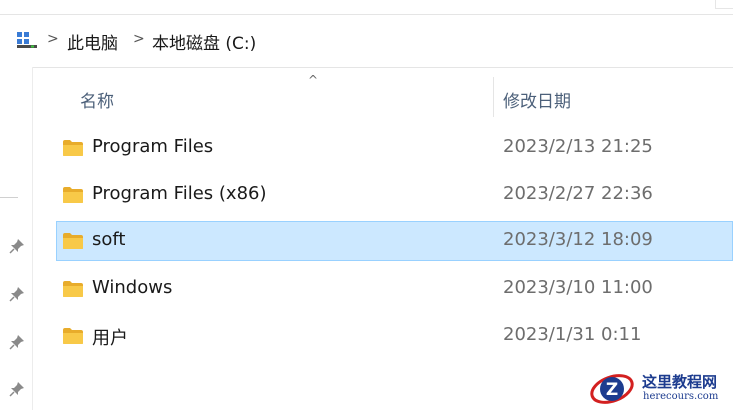 The width and height of the screenshot is (733, 410). What do you see at coordinates (313, 80) in the screenshot?
I see `sort-ascending-icon: ^` at bounding box center [313, 80].